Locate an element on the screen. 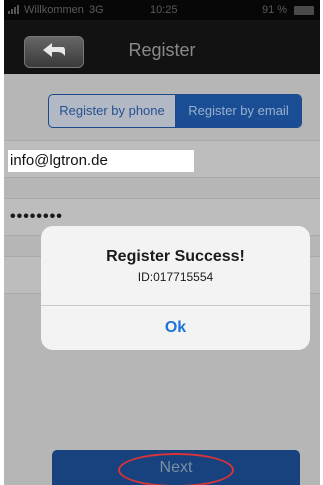  nav-bar: Register is located at coordinates (162, 47).